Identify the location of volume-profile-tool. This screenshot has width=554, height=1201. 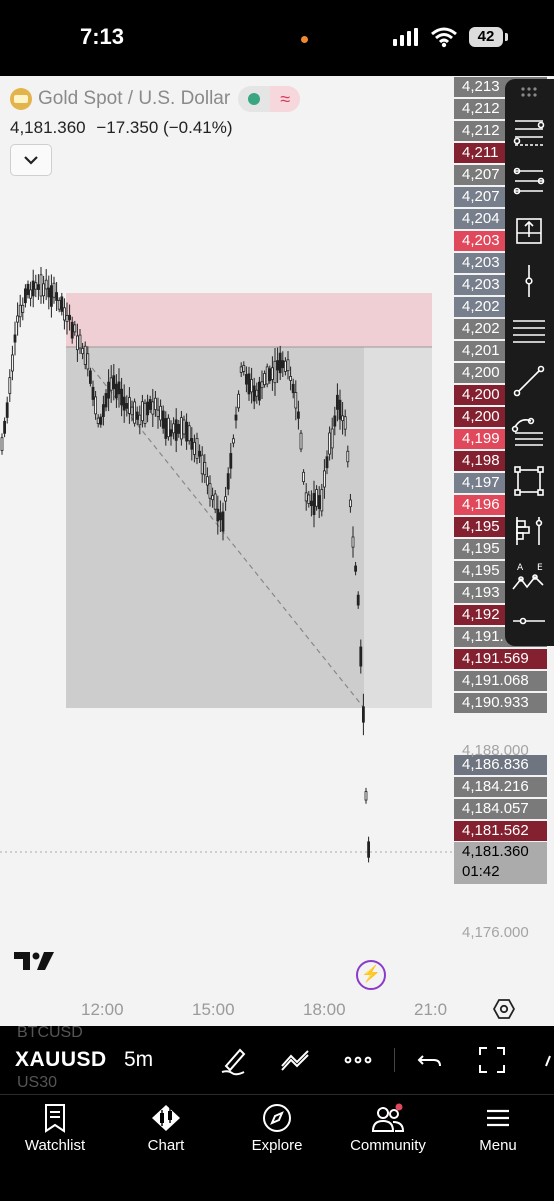
(529, 531).